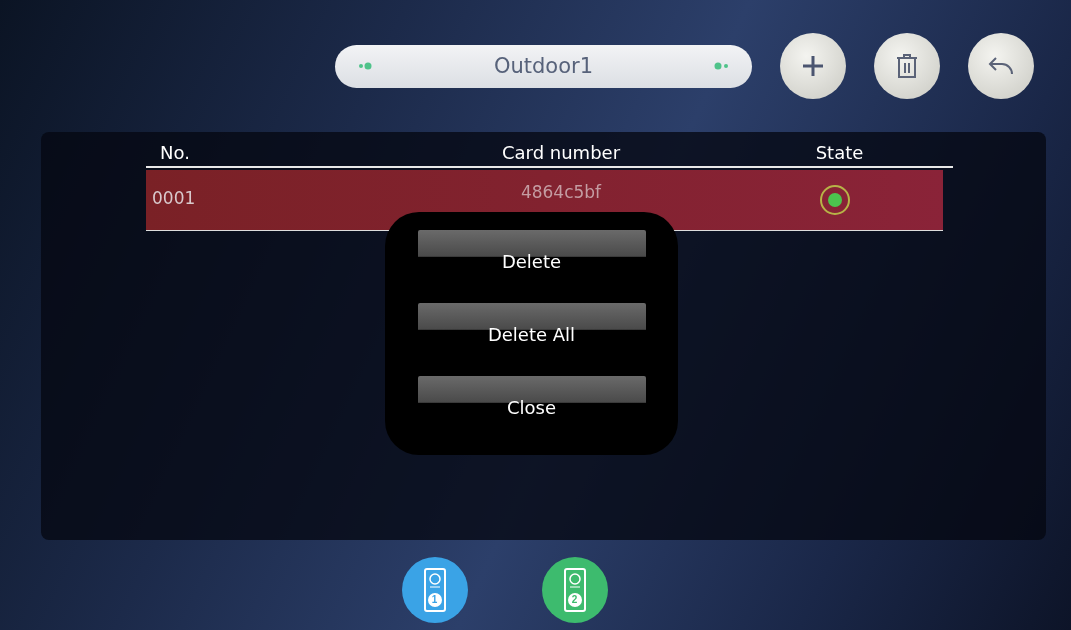 This screenshot has height=630, width=1071. What do you see at coordinates (543, 66) in the screenshot?
I see `title: Outdoor1` at bounding box center [543, 66].